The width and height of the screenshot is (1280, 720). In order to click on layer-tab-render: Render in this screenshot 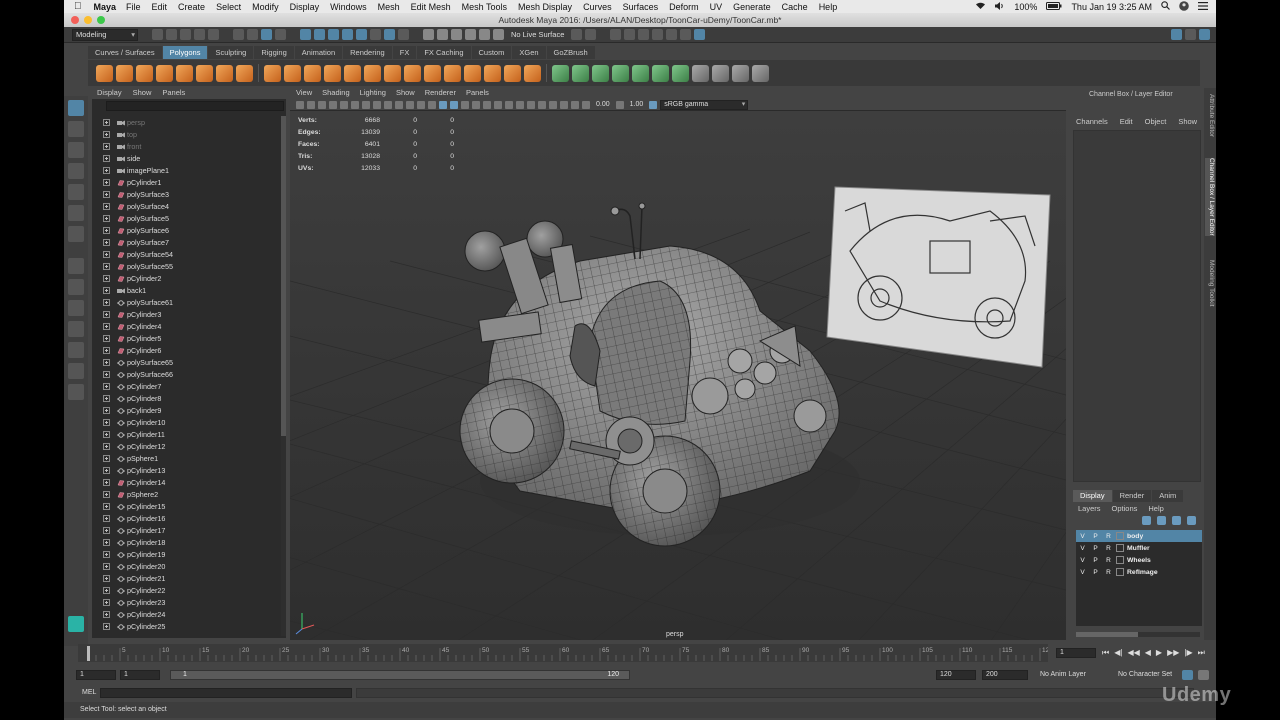, I will do `click(1132, 496)`.